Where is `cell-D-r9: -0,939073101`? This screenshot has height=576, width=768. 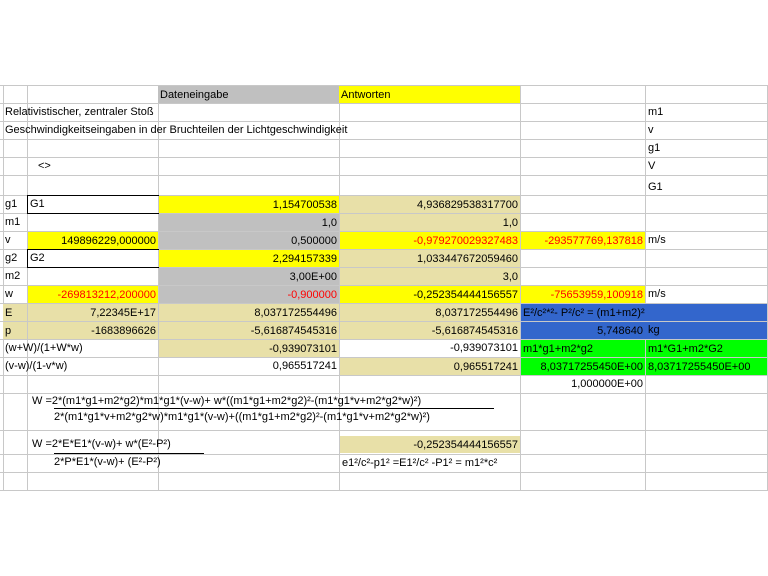 cell-D-r9: -0,939073101 is located at coordinates (430, 348).